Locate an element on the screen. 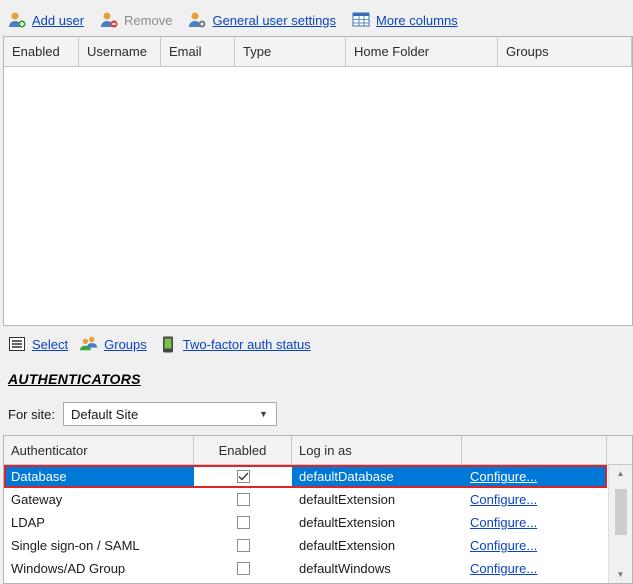  two-factor-auth-status-label: Two-factor auth status is located at coordinates (246, 344).